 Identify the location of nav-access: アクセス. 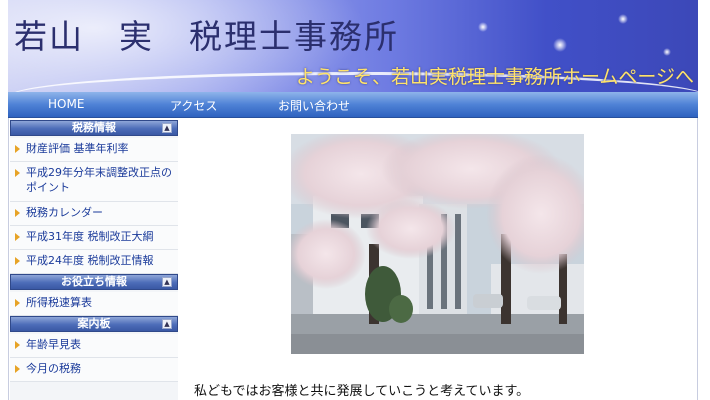
(193, 105).